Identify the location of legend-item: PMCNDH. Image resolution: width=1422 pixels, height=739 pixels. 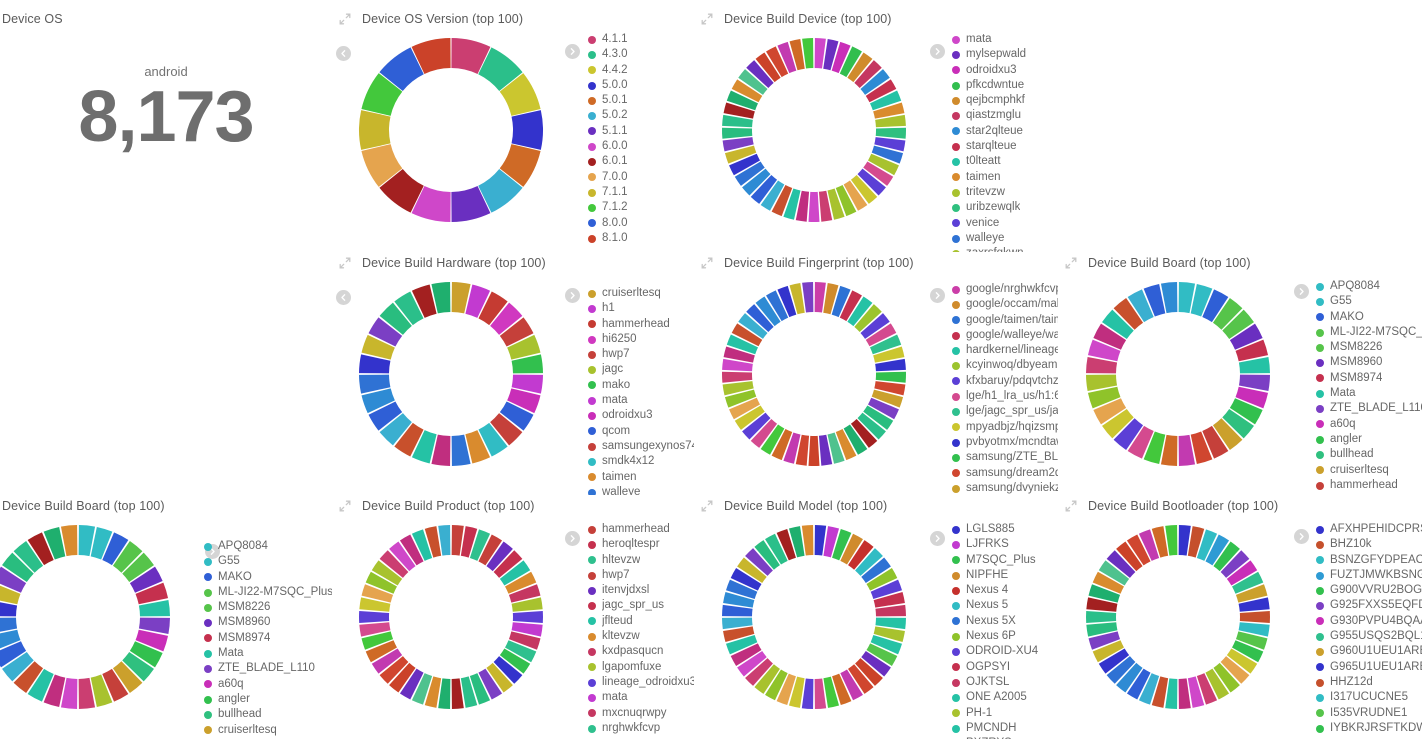
(1005, 728).